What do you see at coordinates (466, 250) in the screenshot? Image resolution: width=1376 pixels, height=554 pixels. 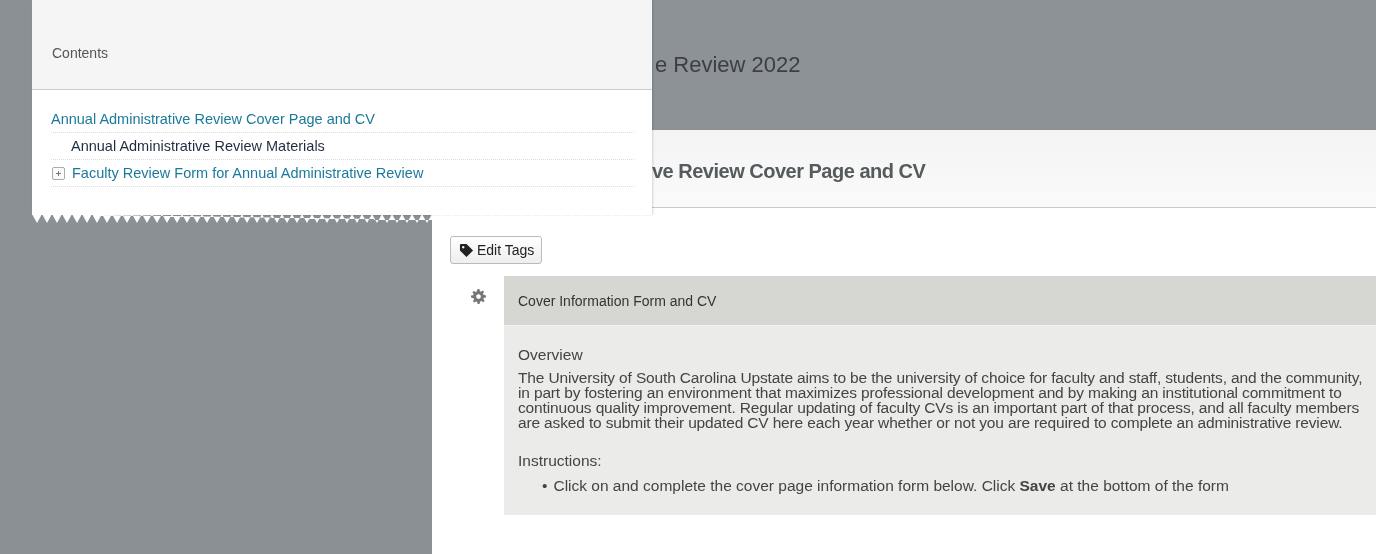 I see `tag-icon` at bounding box center [466, 250].